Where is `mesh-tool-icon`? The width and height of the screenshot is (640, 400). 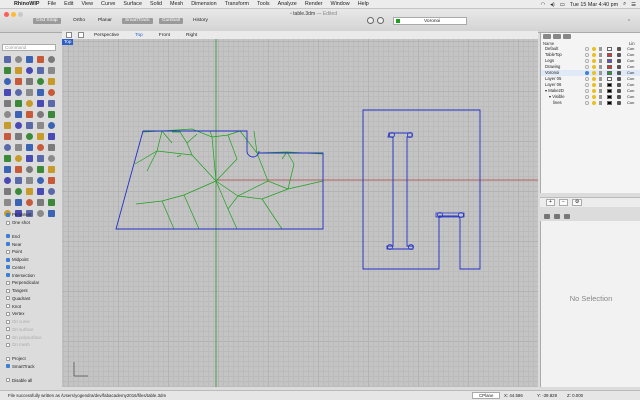
mesh-tool-icon is located at coordinates (7, 147).